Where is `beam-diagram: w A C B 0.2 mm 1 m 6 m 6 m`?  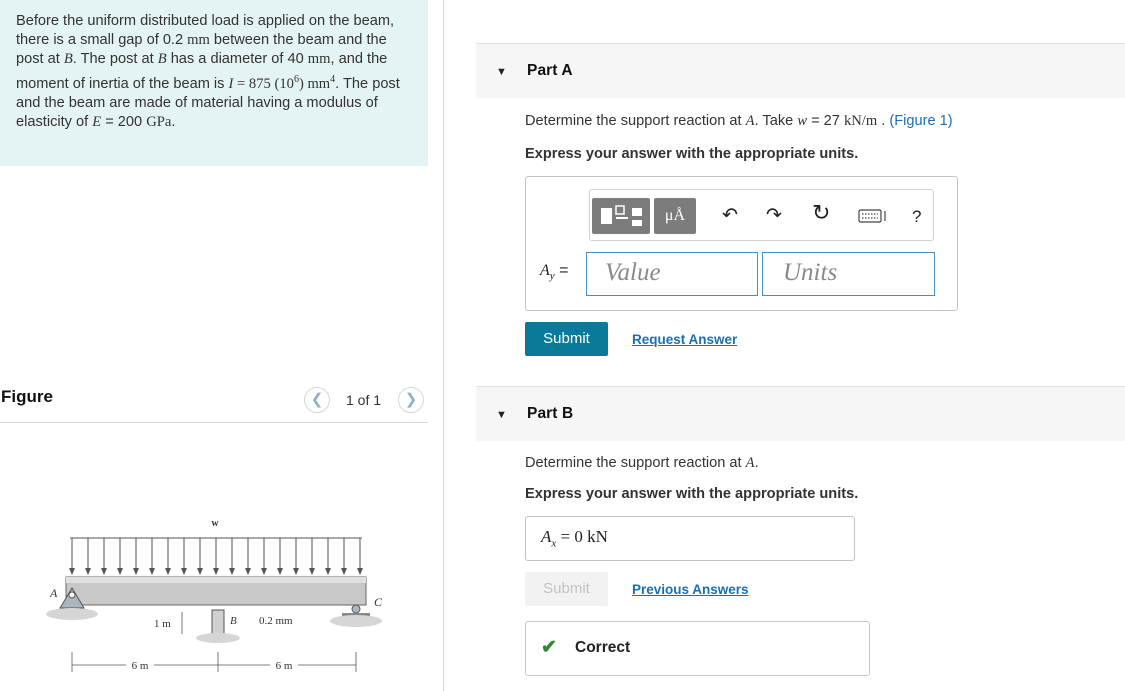
beam-diagram: w A C B 0.2 mm 1 m 6 m 6 m is located at coordinates (214, 595).